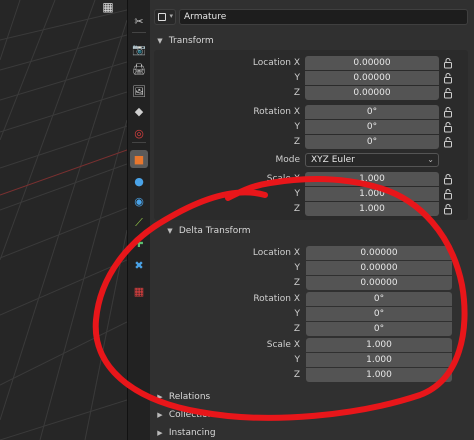  I want to click on object-name-field: Armature, so click(323, 17).